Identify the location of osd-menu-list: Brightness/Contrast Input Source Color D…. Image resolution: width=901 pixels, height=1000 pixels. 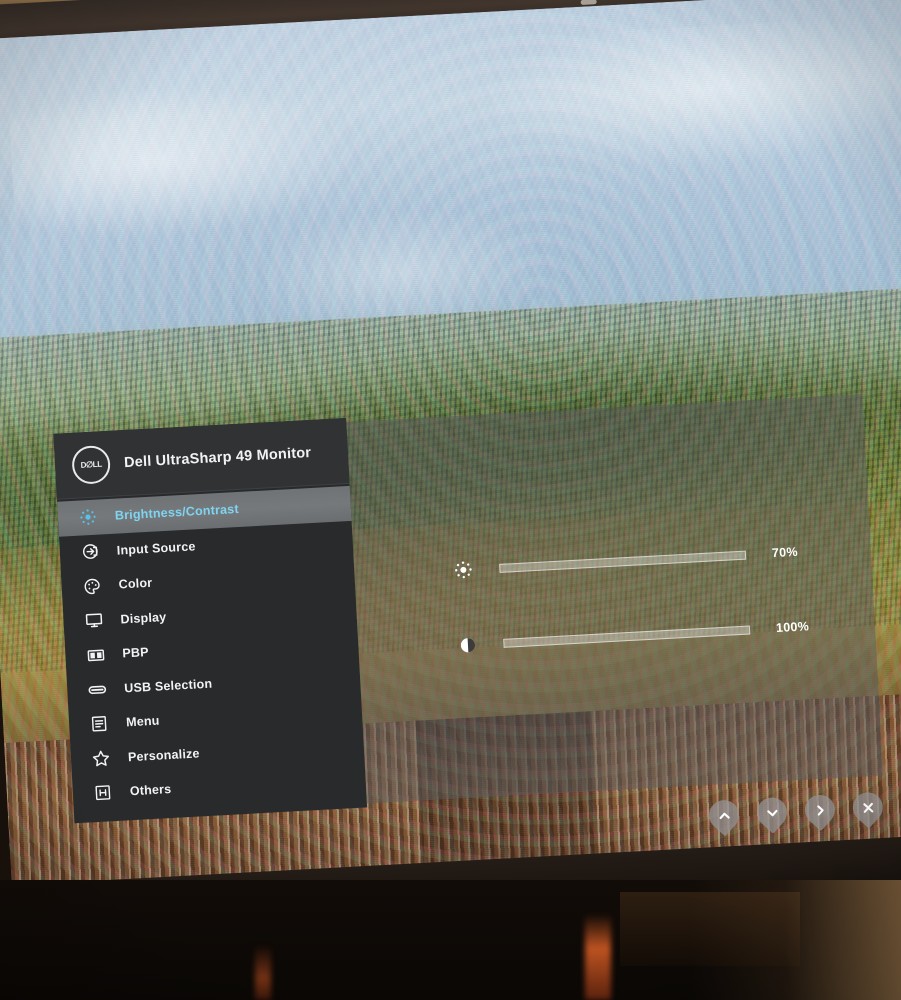
(211, 648).